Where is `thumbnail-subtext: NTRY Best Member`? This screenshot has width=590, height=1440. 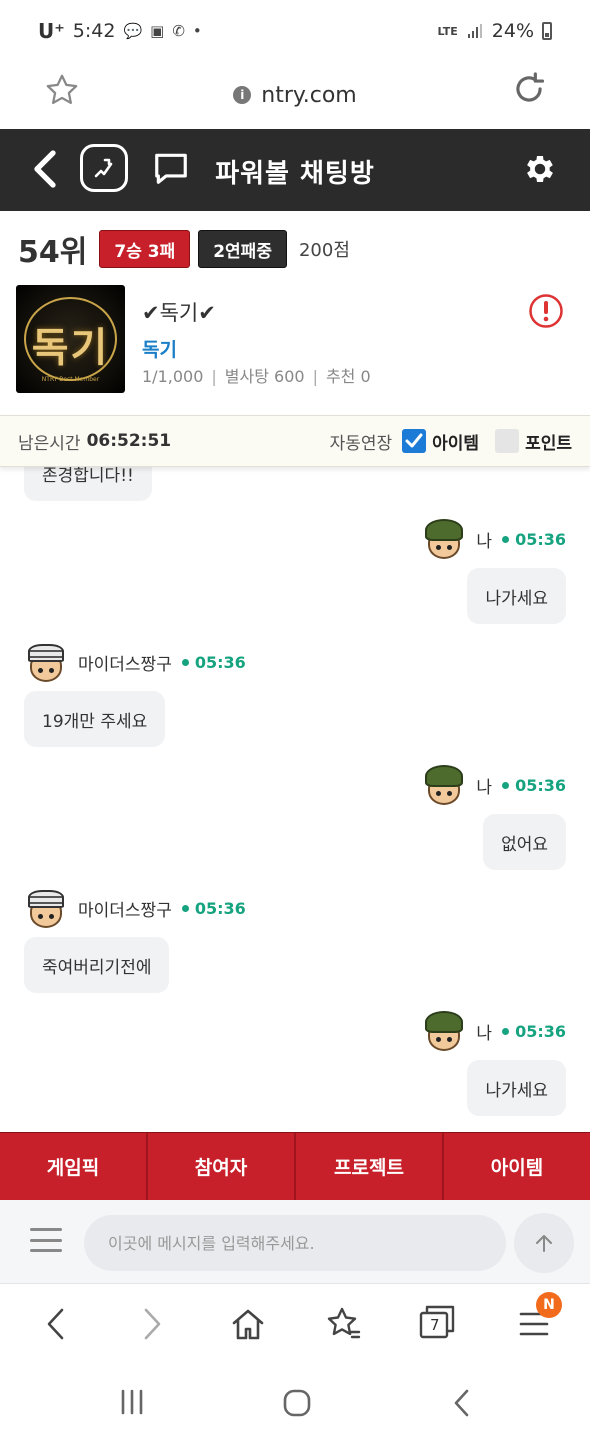
thumbnail-subtext: NTRY Best Member is located at coordinates (70, 379).